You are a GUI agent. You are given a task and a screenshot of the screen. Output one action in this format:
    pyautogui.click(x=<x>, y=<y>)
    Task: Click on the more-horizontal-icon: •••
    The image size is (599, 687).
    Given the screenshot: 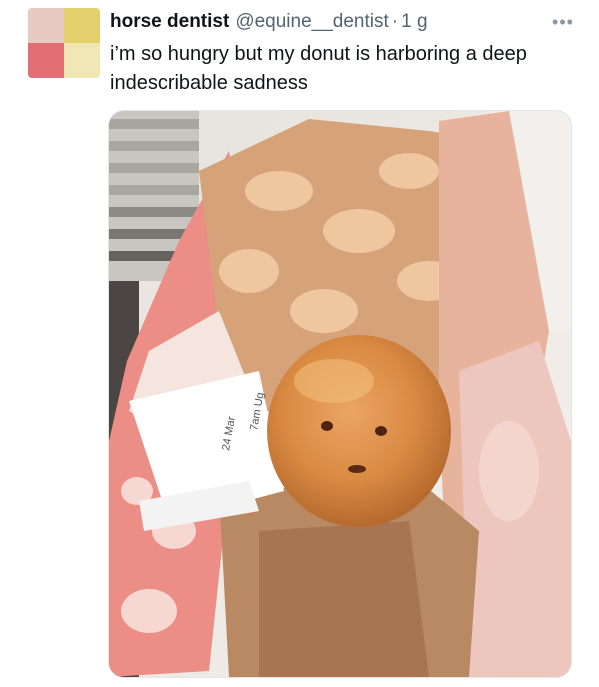 What is the action you would take?
    pyautogui.click(x=563, y=22)
    